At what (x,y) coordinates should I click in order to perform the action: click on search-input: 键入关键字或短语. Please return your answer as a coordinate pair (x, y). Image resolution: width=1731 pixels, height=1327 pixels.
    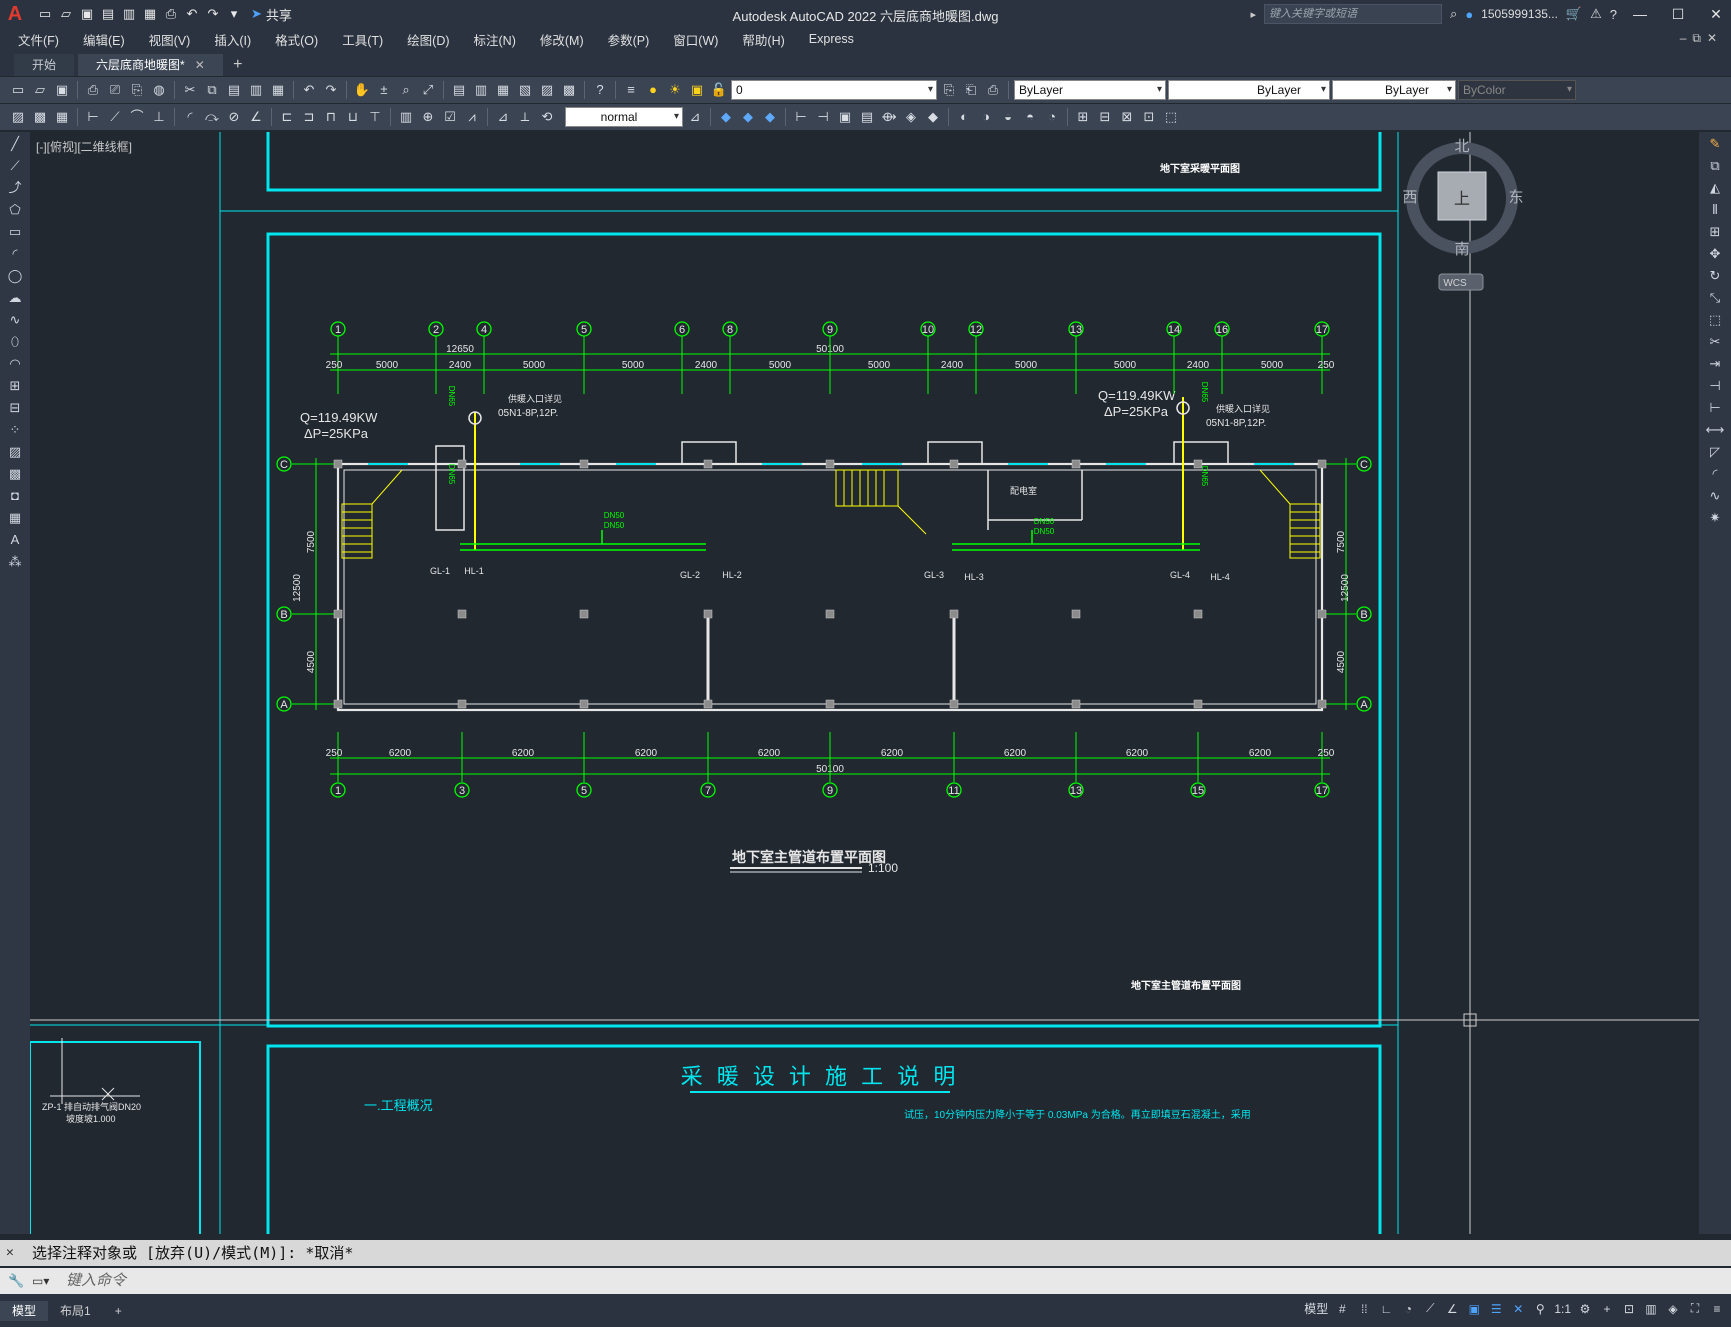
    Looking at the image, I should click on (1353, 14).